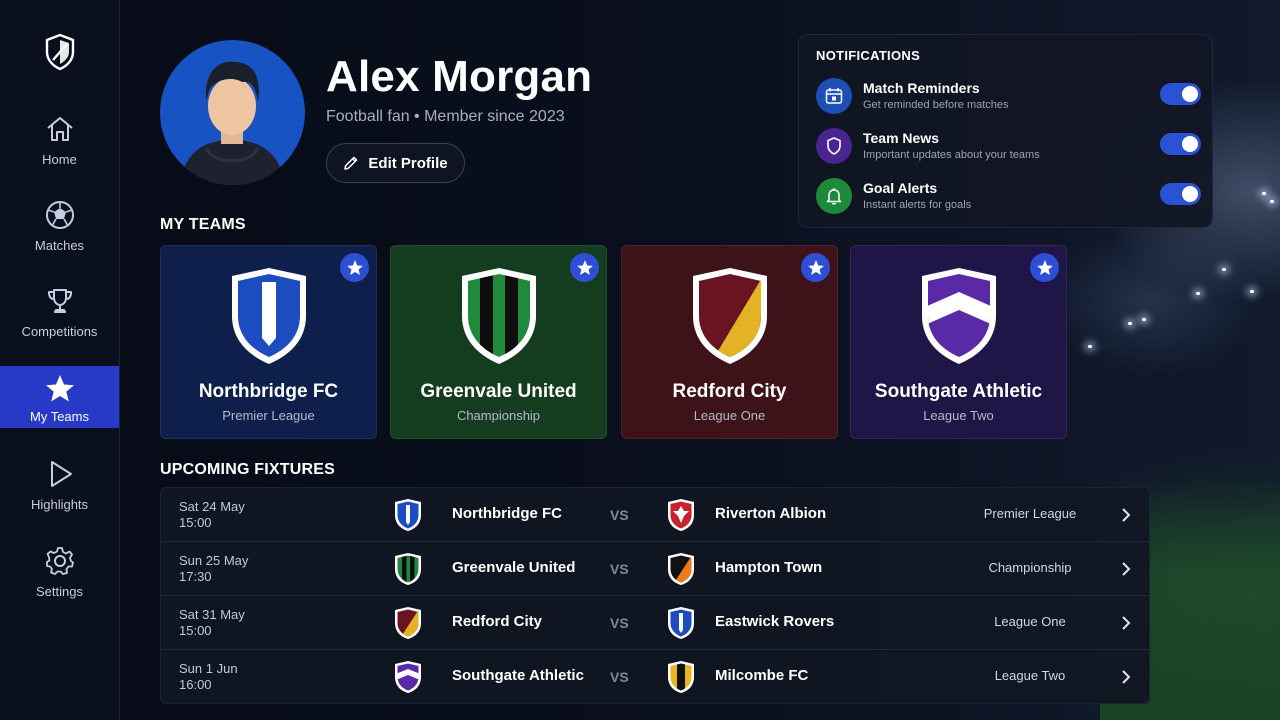 The height and width of the screenshot is (720, 1280). I want to click on edit-profile-button: Edit Profile, so click(395, 163).